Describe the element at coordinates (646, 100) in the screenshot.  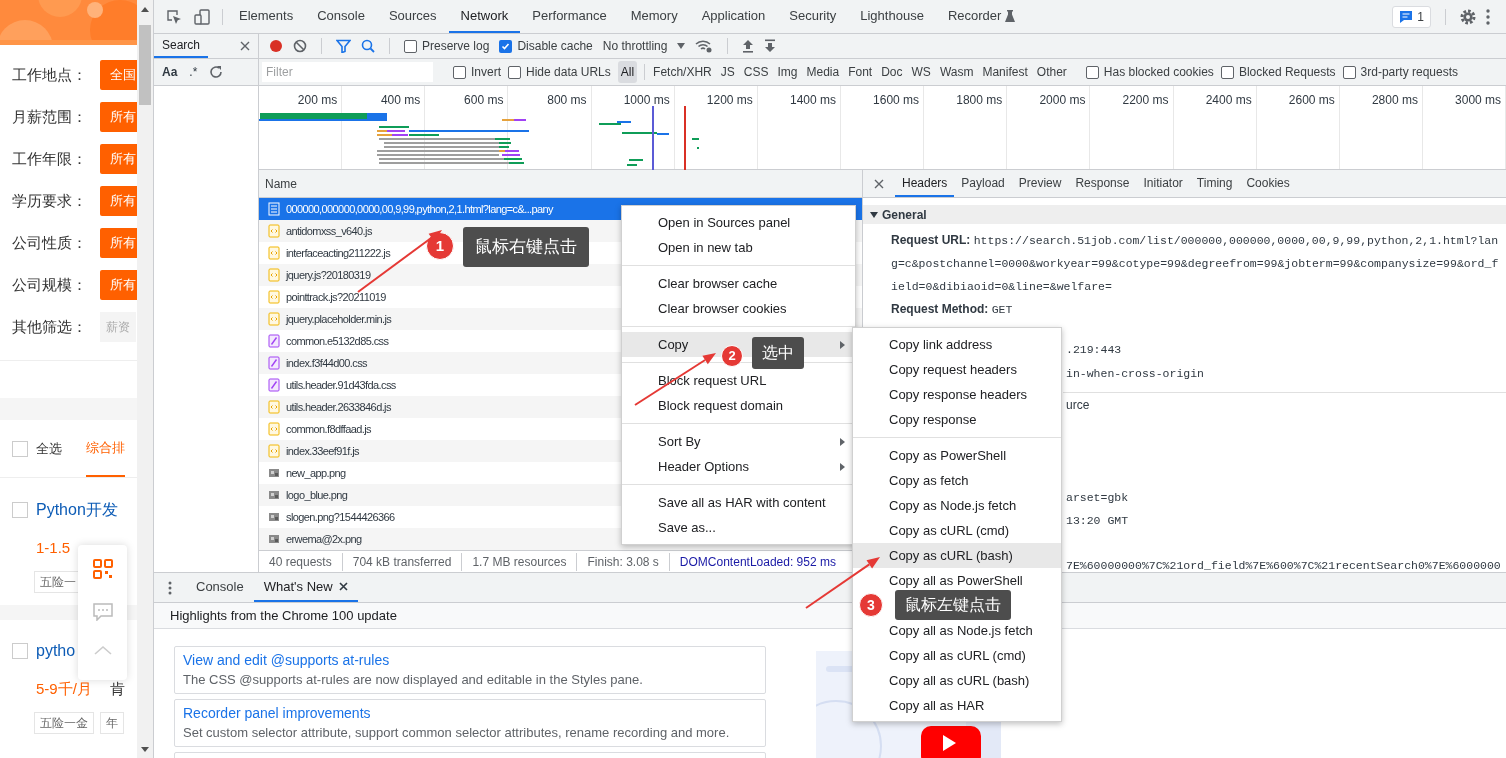
I see `time-tick: 1000 ms` at that location.